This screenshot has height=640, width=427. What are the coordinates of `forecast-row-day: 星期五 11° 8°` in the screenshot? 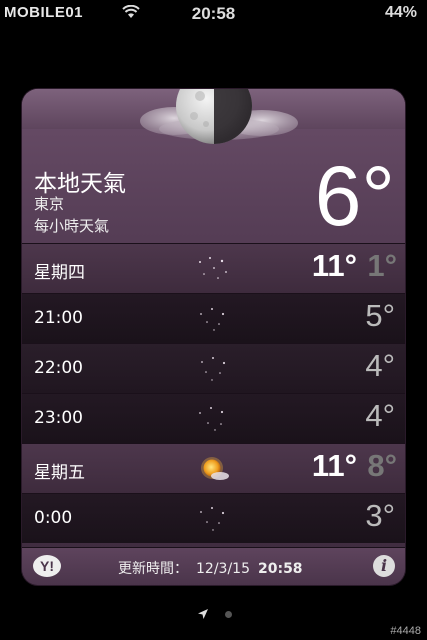 It's located at (213, 468).